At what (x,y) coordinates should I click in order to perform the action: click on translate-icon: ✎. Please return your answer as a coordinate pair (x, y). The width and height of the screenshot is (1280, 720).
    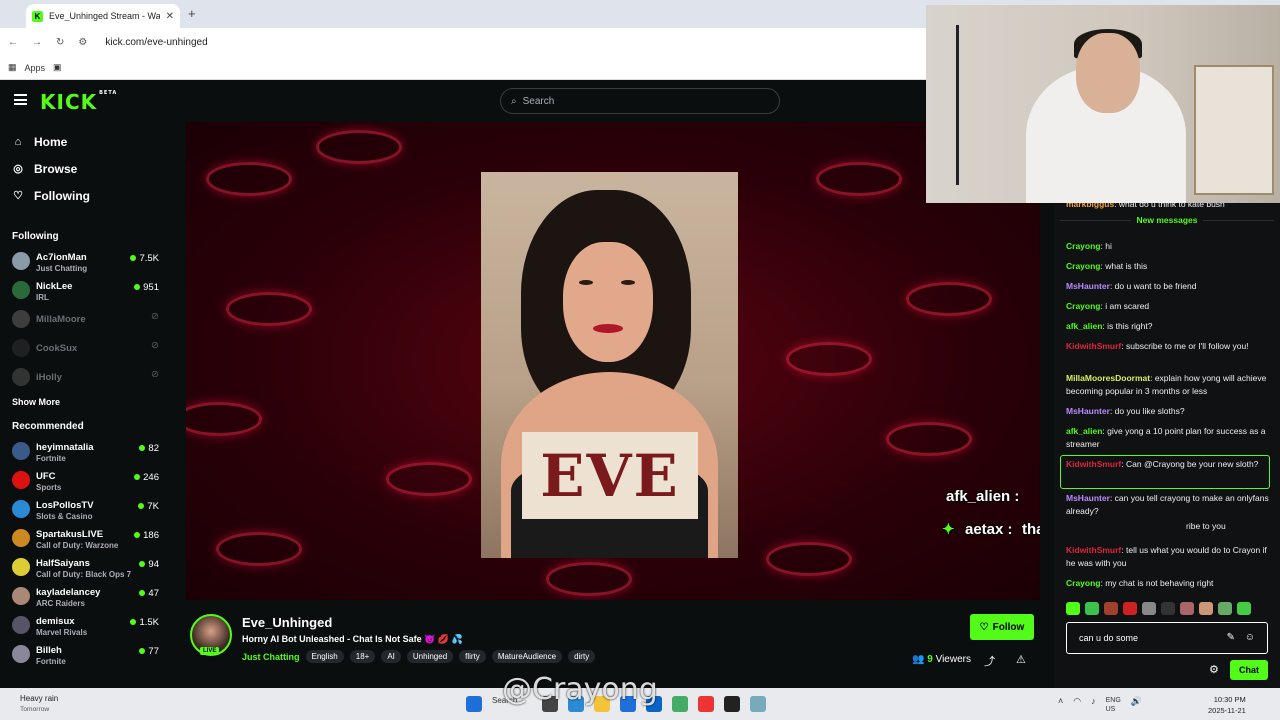
    Looking at the image, I should click on (1231, 637).